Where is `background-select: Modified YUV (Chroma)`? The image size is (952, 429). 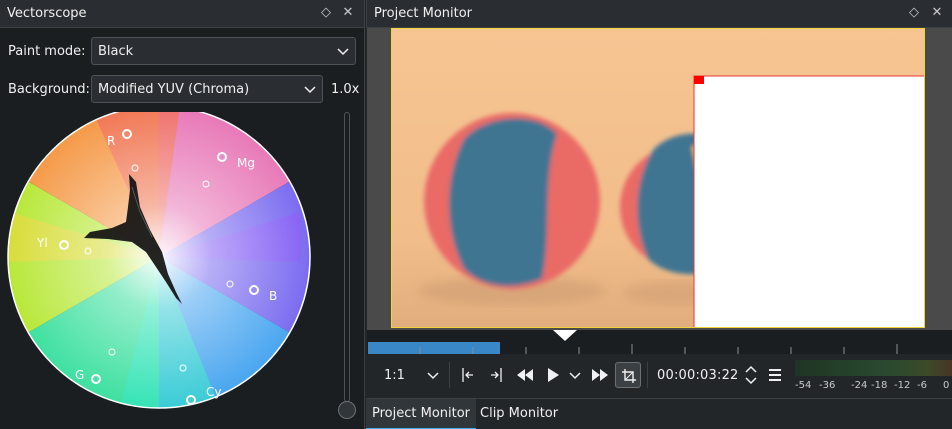
background-select: Modified YUV (Chroma) is located at coordinates (207, 89).